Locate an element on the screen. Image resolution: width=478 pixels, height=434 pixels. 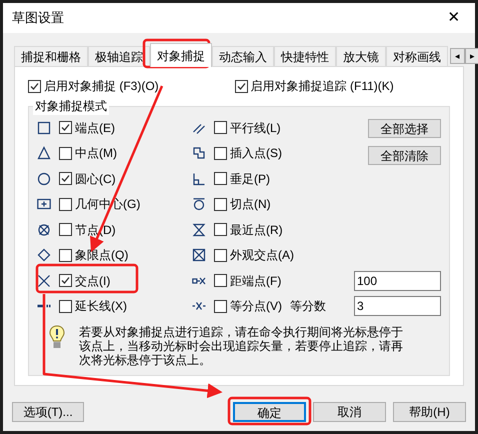
checkbox-label: 交点(I) is located at coordinates (92, 281).